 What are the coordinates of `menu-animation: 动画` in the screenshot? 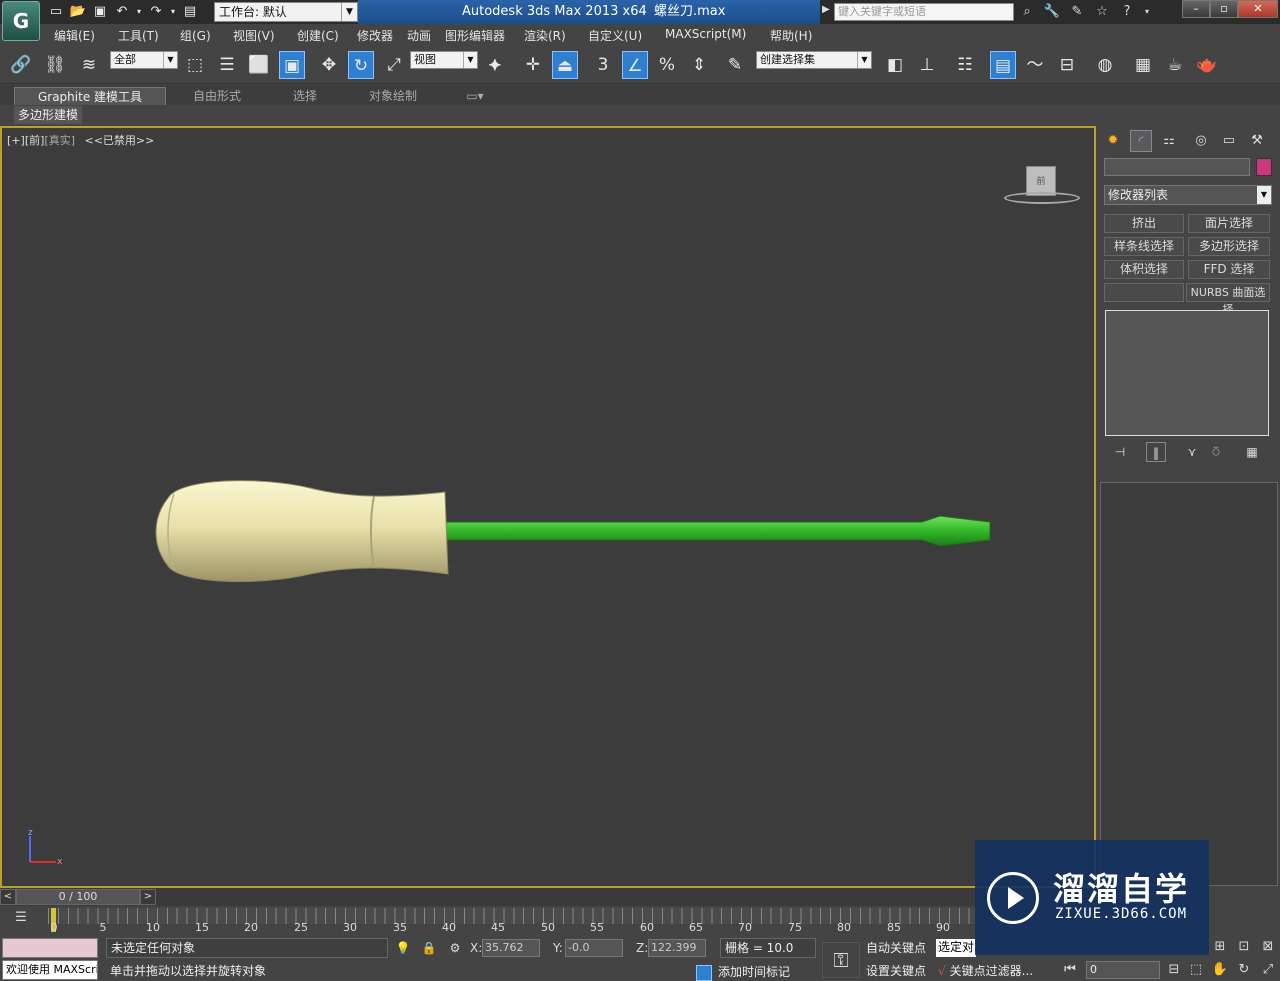 It's located at (419, 35).